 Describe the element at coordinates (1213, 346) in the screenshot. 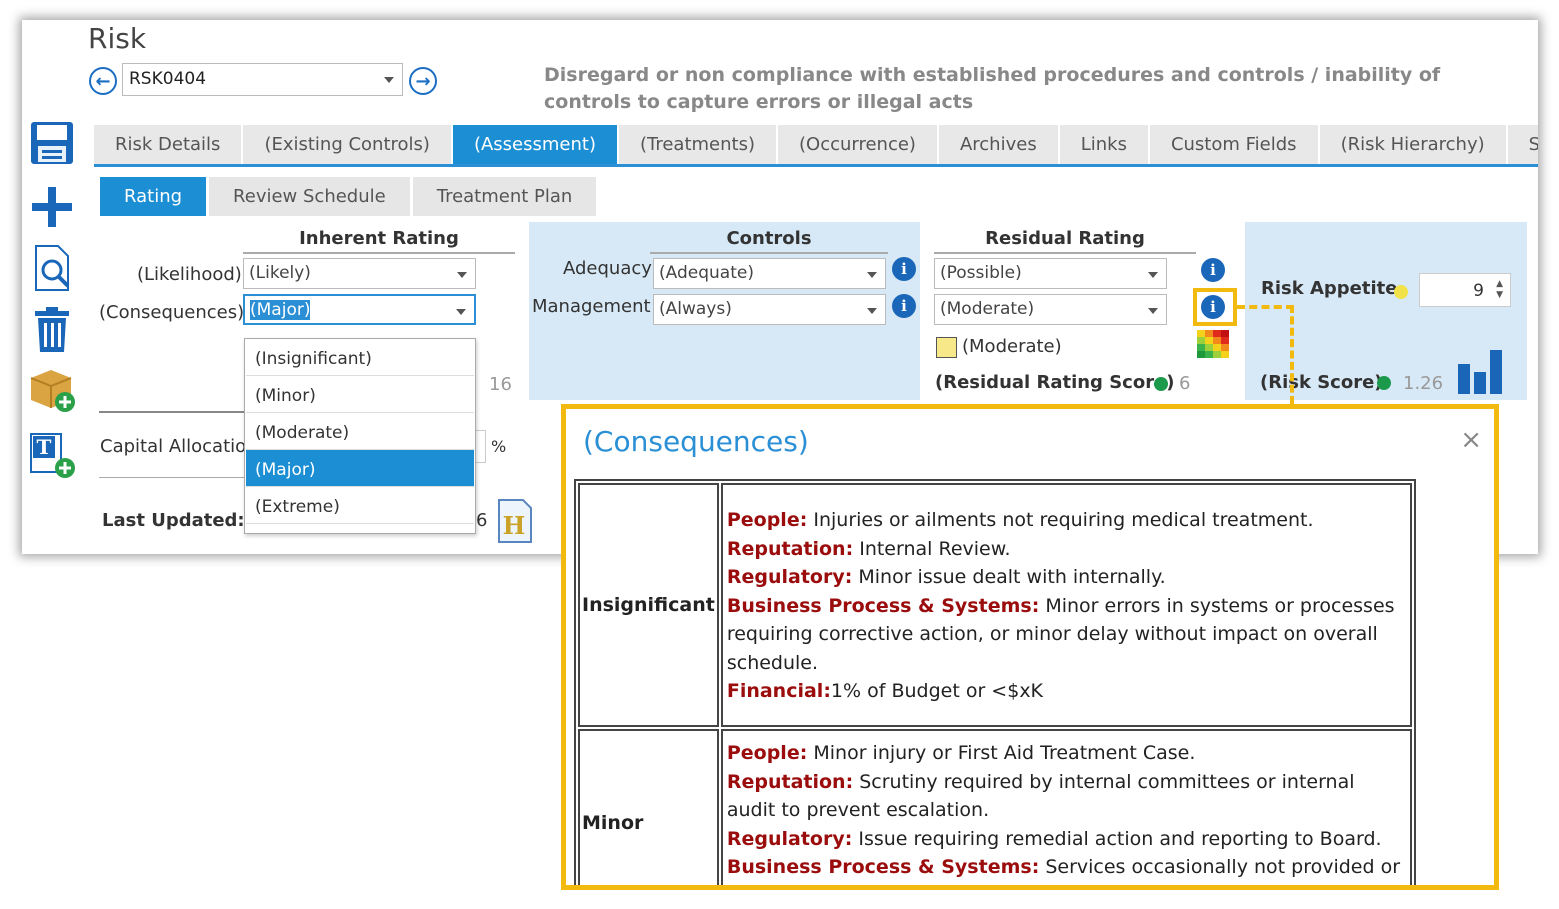

I see `heatmap-icon` at that location.